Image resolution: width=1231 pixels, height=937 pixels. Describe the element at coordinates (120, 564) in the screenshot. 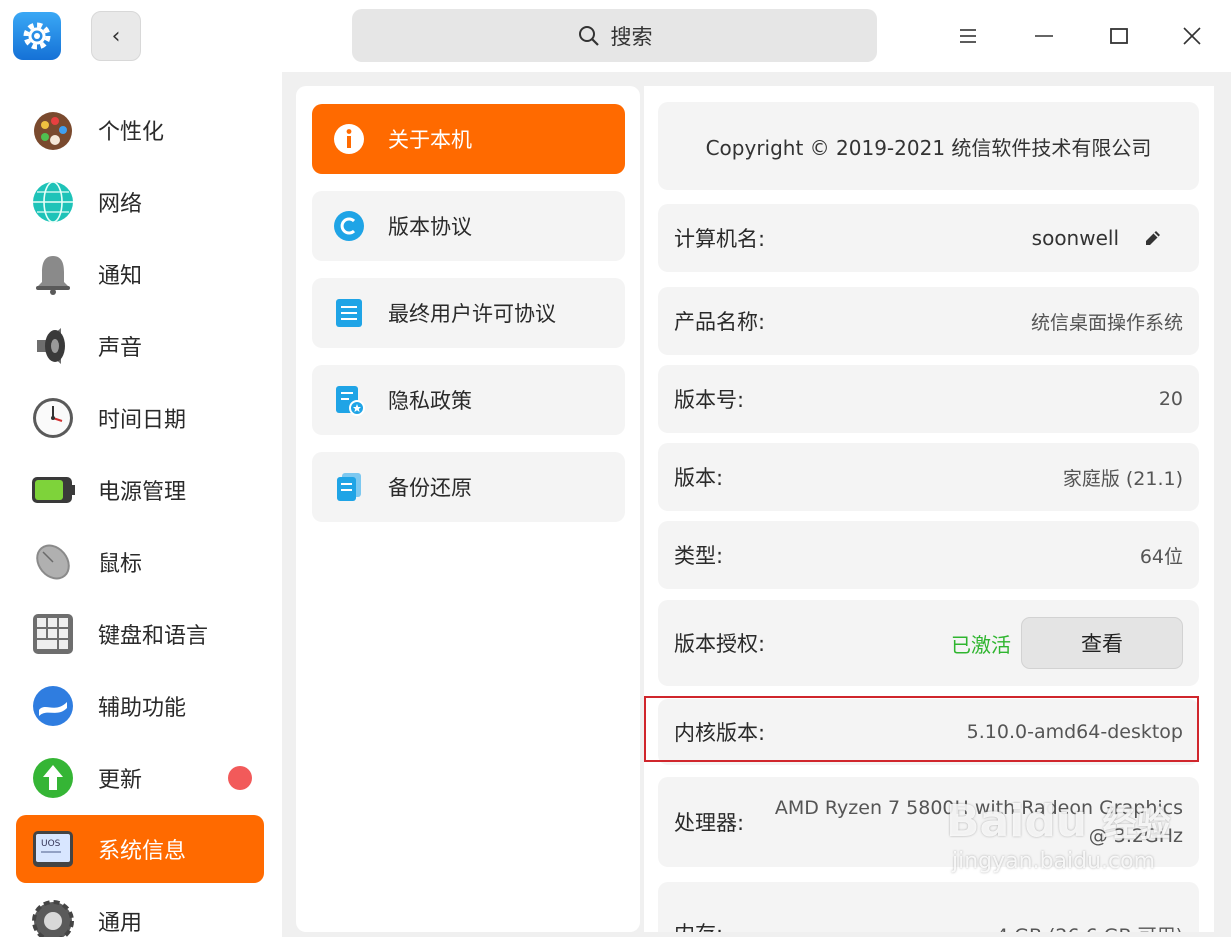

I see `sidebar-item-label: 鼠标` at that location.